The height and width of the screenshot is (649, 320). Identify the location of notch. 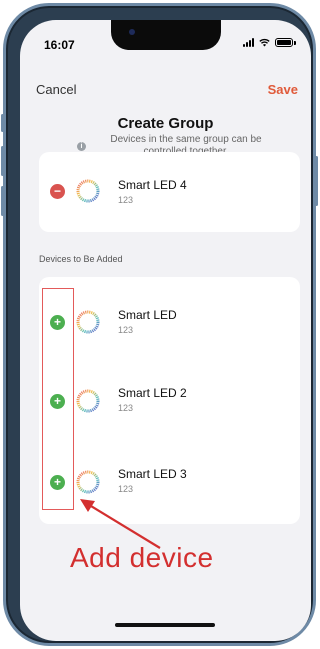
(166, 35).